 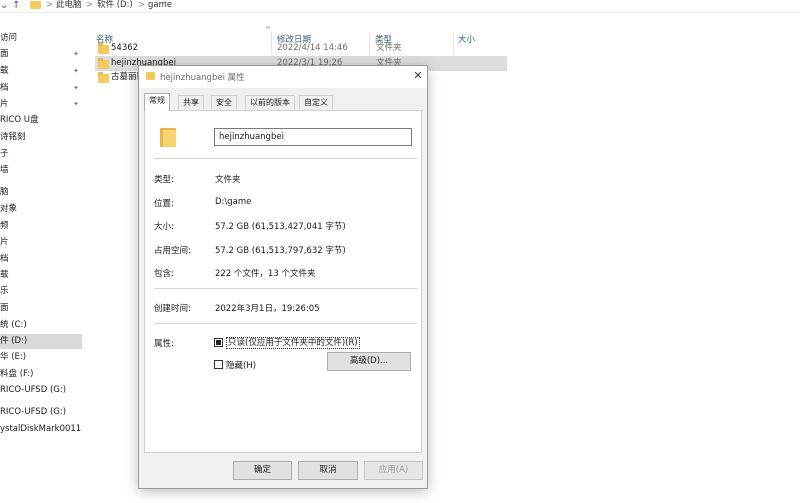 I want to click on apply-button: 应用(A), so click(x=393, y=470).